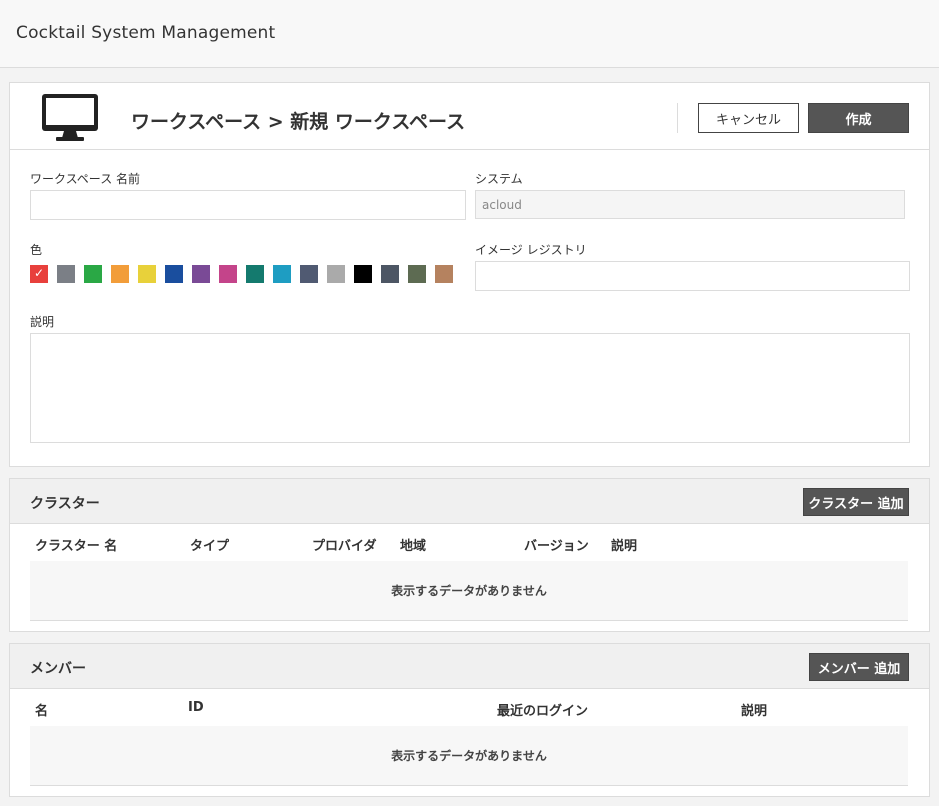 The height and width of the screenshot is (806, 939). What do you see at coordinates (70, 117) in the screenshot?
I see `monitor-icon` at bounding box center [70, 117].